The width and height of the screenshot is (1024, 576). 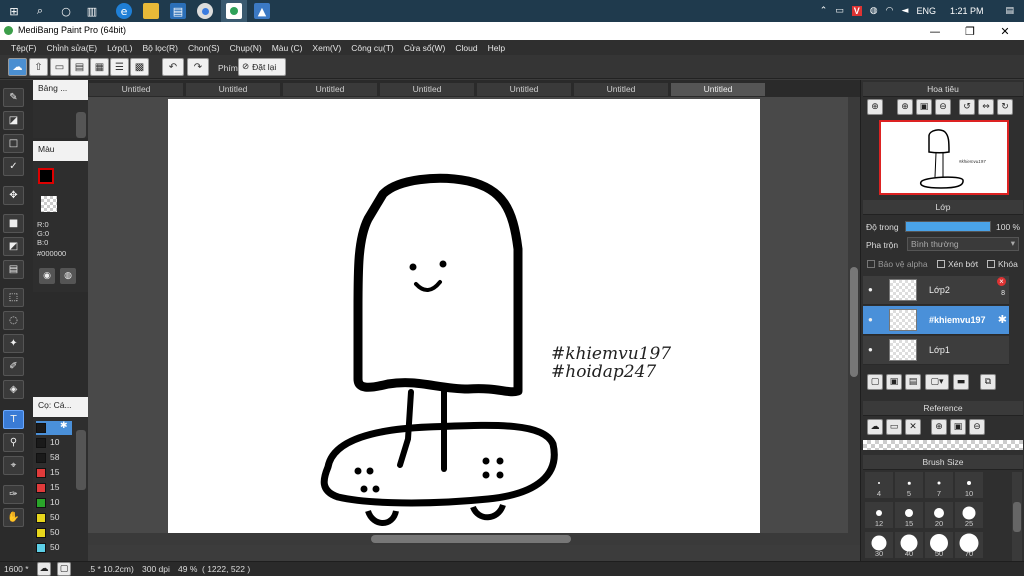 What do you see at coordinates (897, 264) in the screenshot?
I see `protect-alpha-checkbox: Bảo vệ alpha` at bounding box center [897, 264].